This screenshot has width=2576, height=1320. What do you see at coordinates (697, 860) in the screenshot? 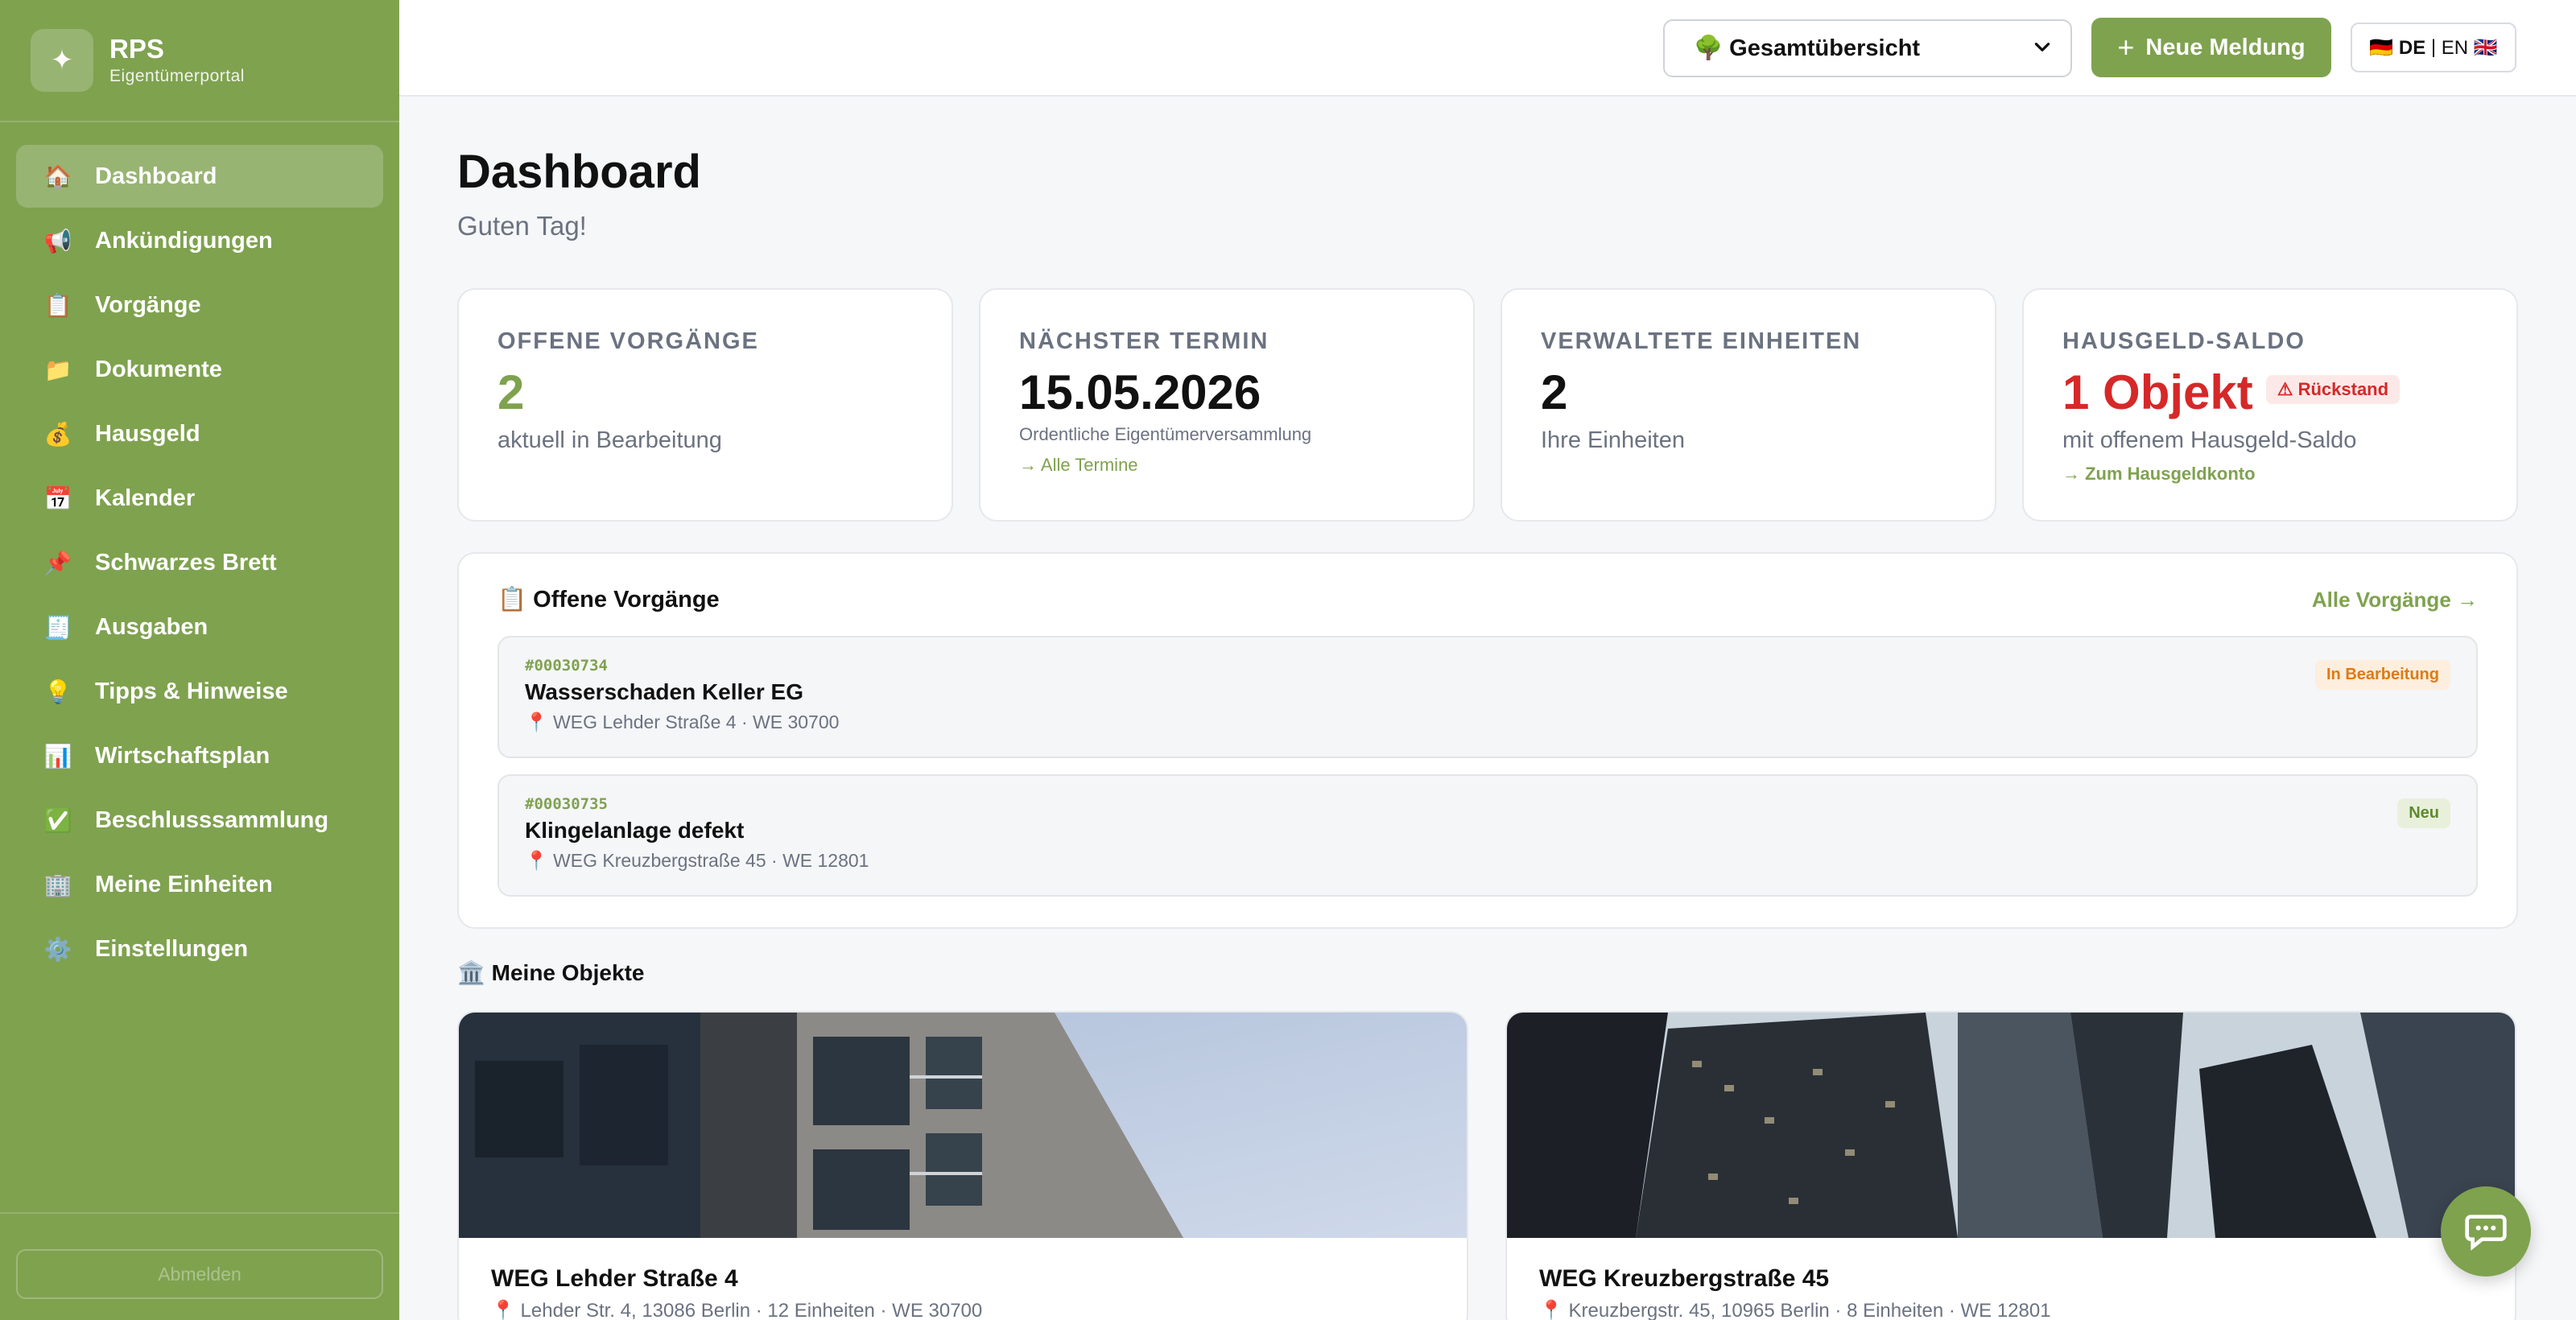
I see `issue-location: 📍 WEG Kreuzbergstraße 45 · WE 12801` at bounding box center [697, 860].